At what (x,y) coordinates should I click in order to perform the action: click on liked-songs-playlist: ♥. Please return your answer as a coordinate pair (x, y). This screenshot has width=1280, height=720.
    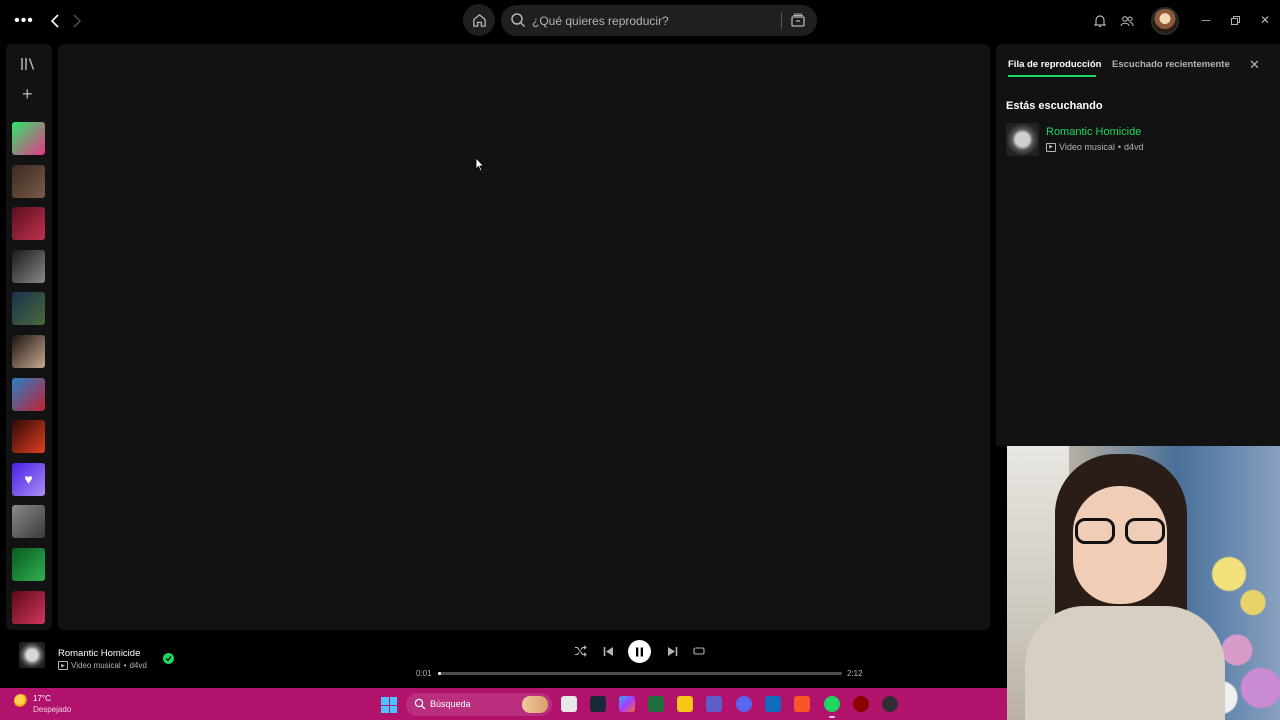
    Looking at the image, I should click on (28, 479).